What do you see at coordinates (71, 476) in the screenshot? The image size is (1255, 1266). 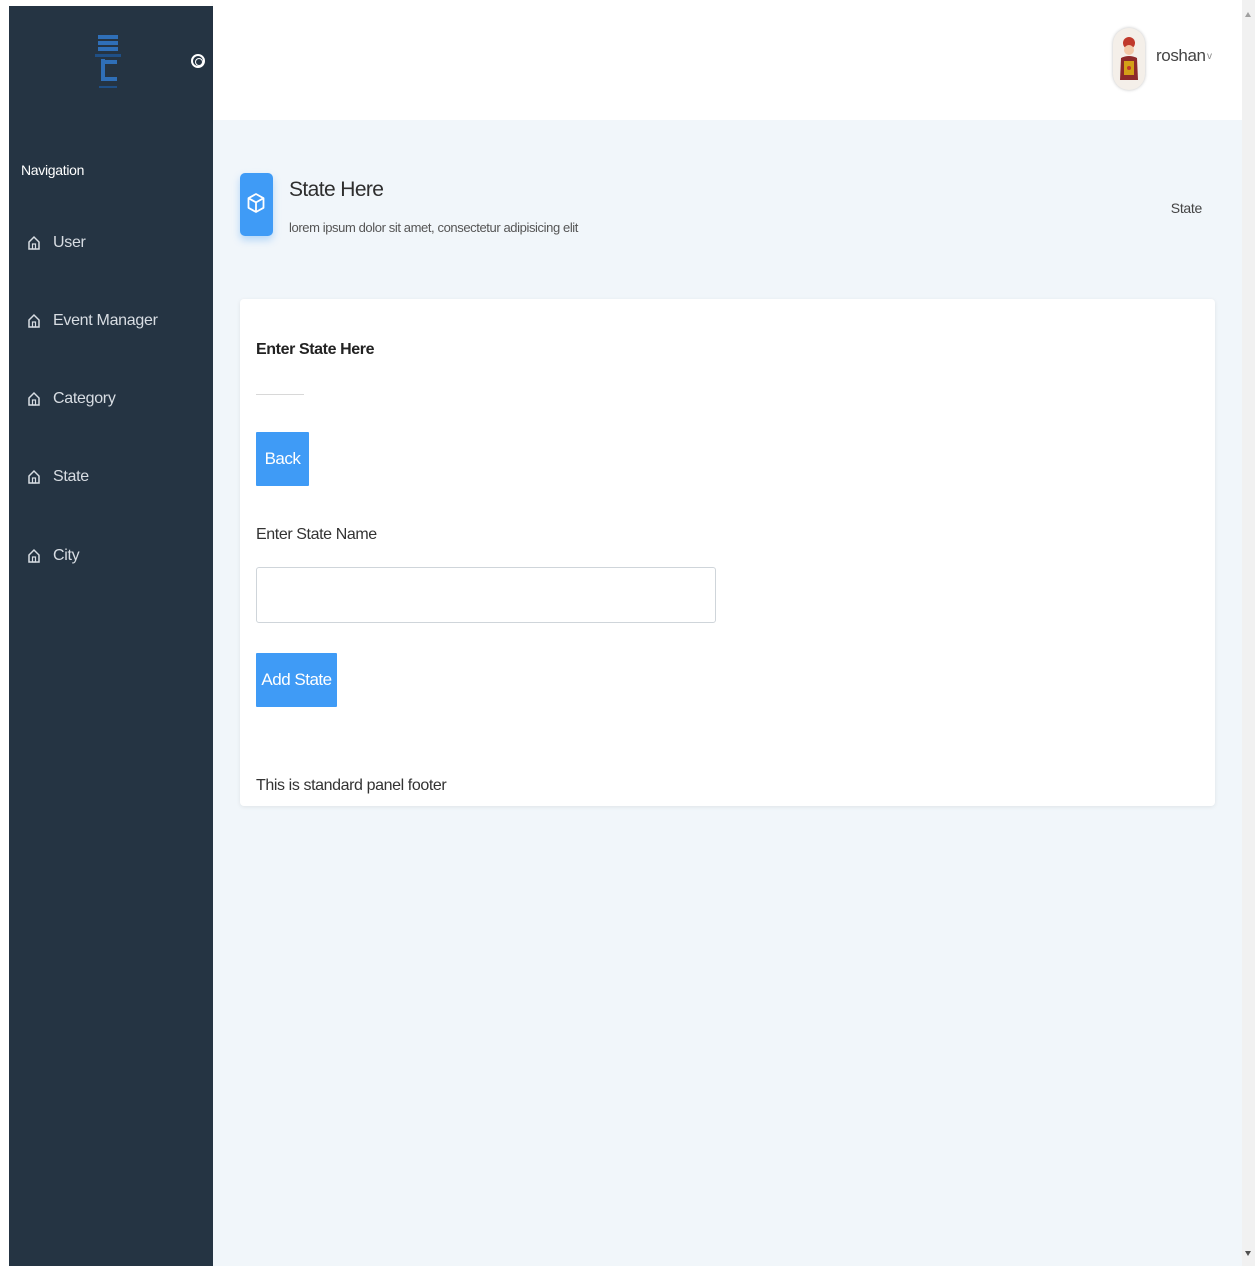 I see `sidebar-item-label: State` at bounding box center [71, 476].